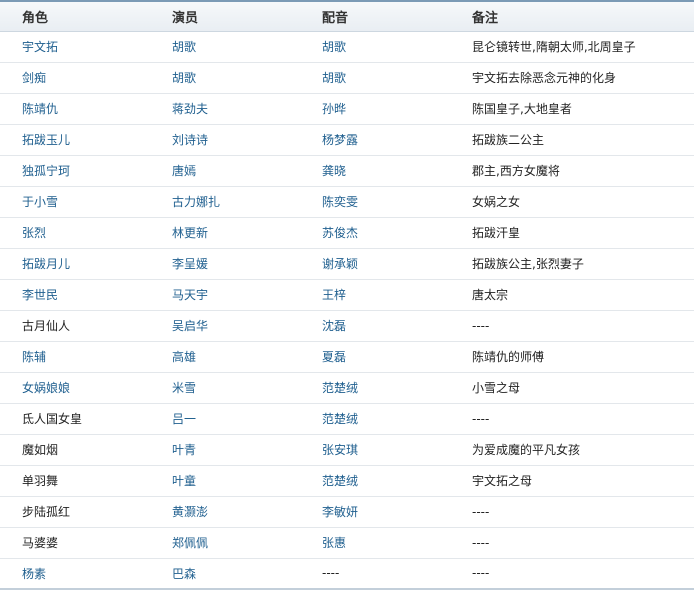  Describe the element at coordinates (334, 357) in the screenshot. I see `cell-link: 夏磊` at that location.